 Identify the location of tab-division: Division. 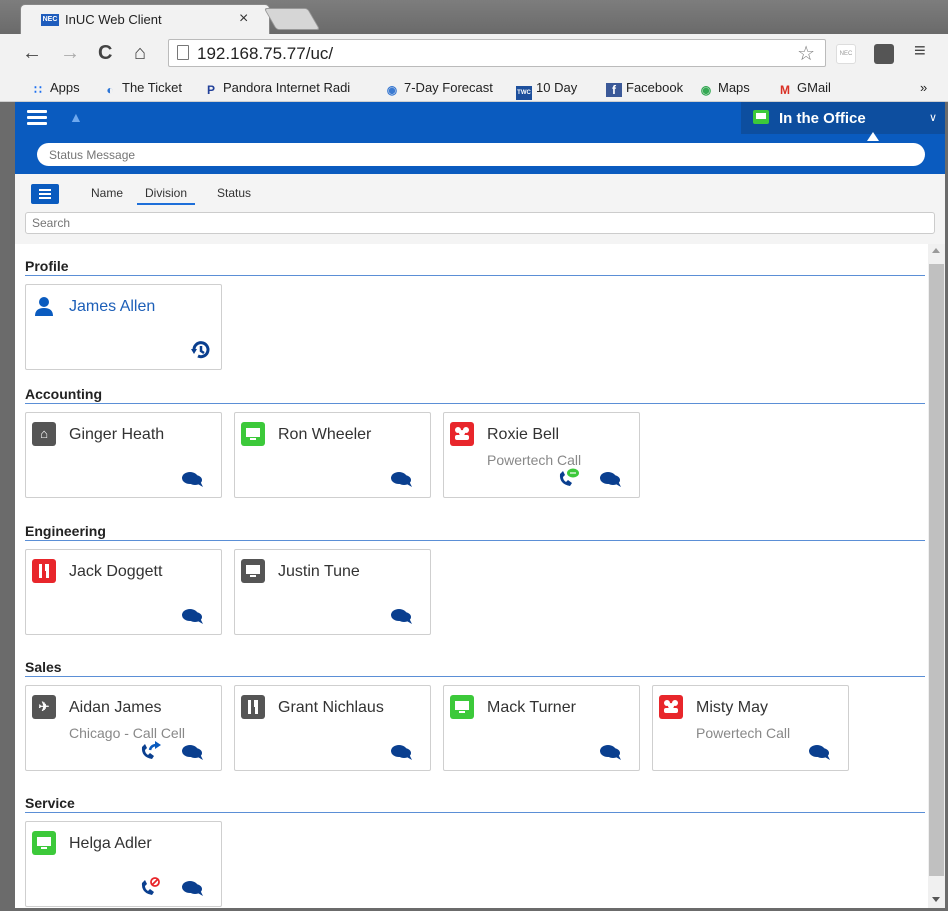
(166, 195).